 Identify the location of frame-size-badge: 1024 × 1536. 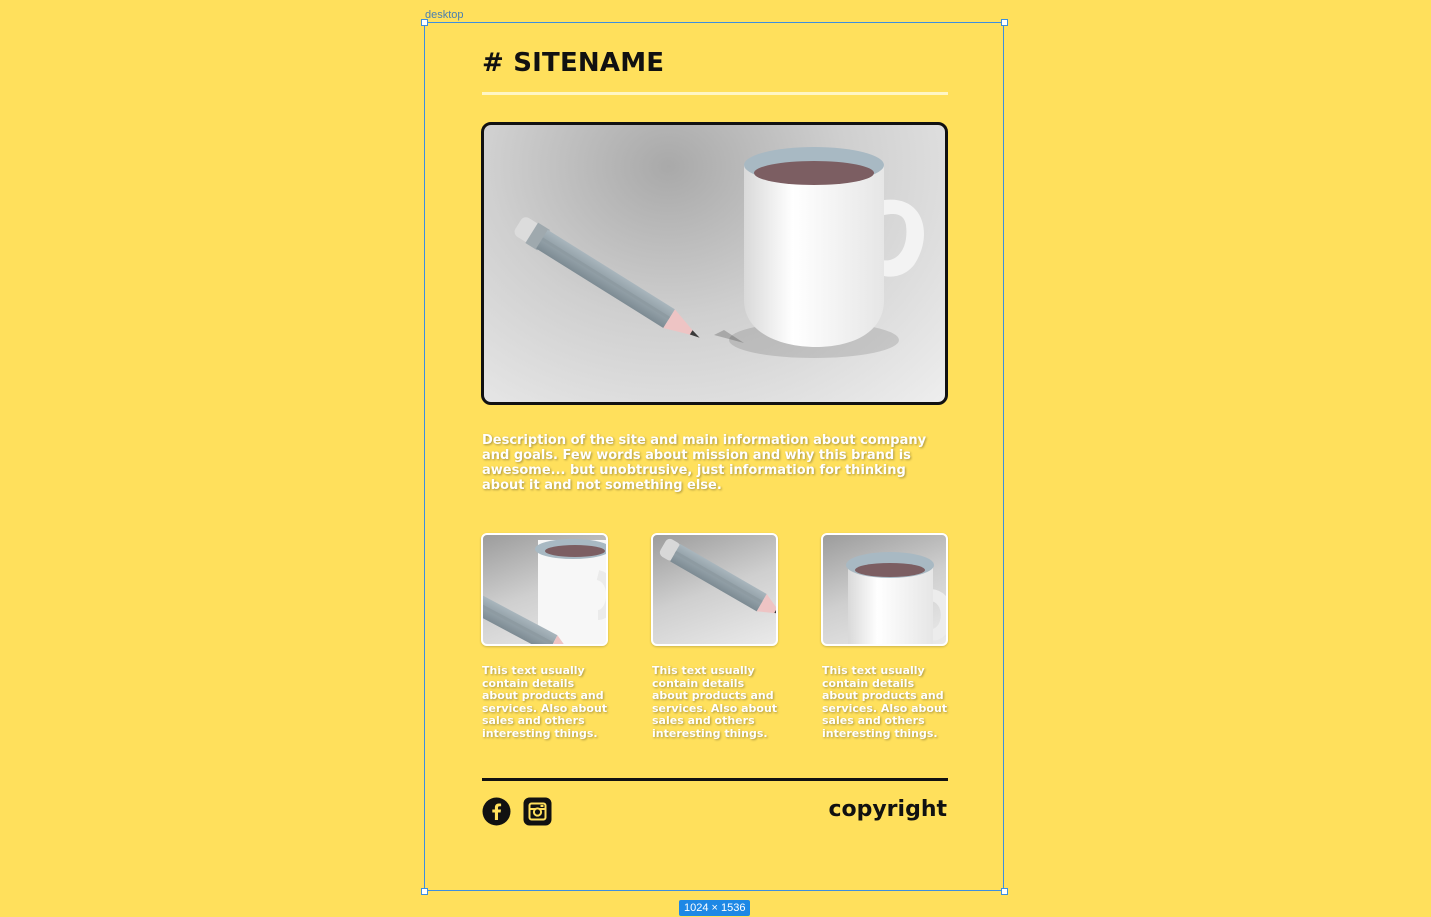
(715, 908).